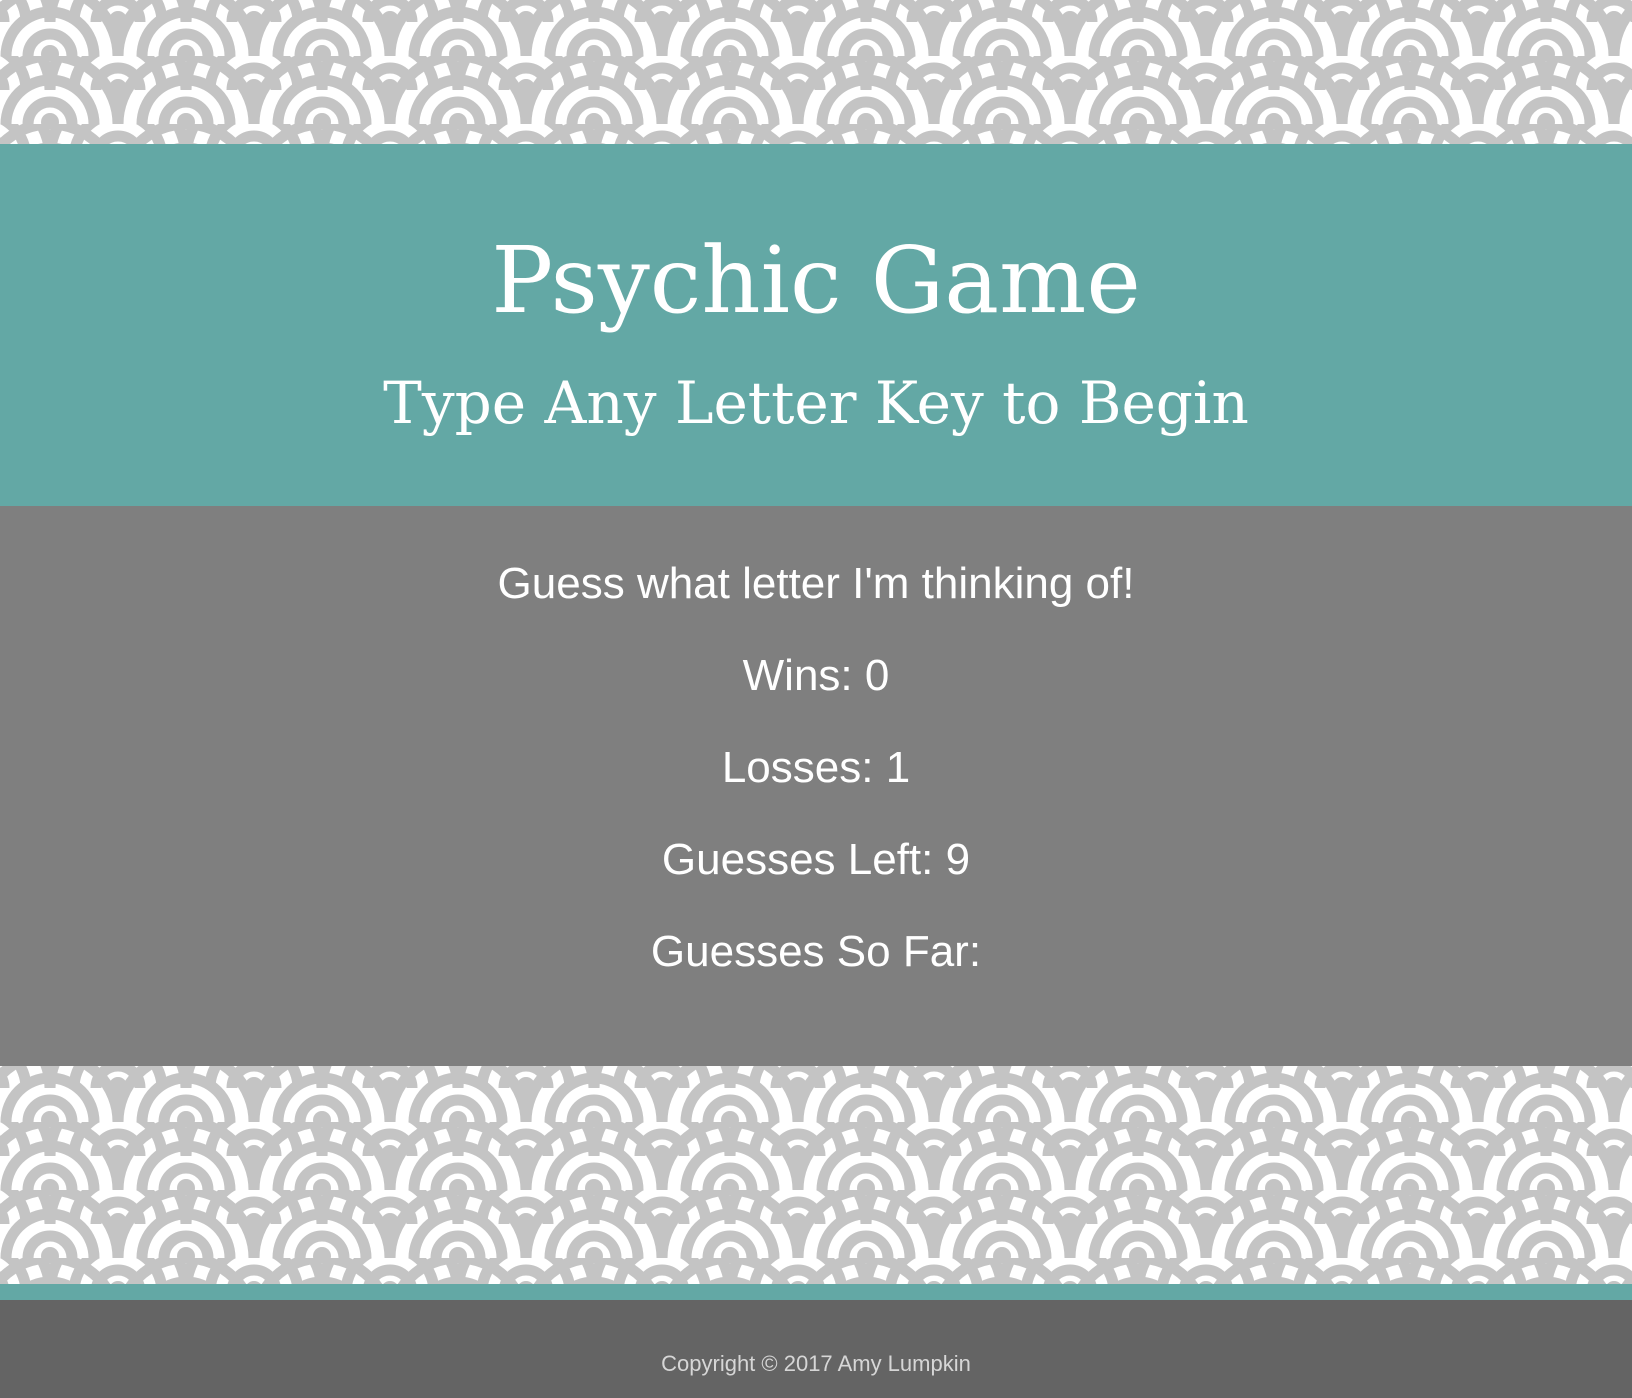 The height and width of the screenshot is (1398, 1632). Describe the element at coordinates (816, 951) in the screenshot. I see `guesses-so-far: Guesses So Far:` at that location.